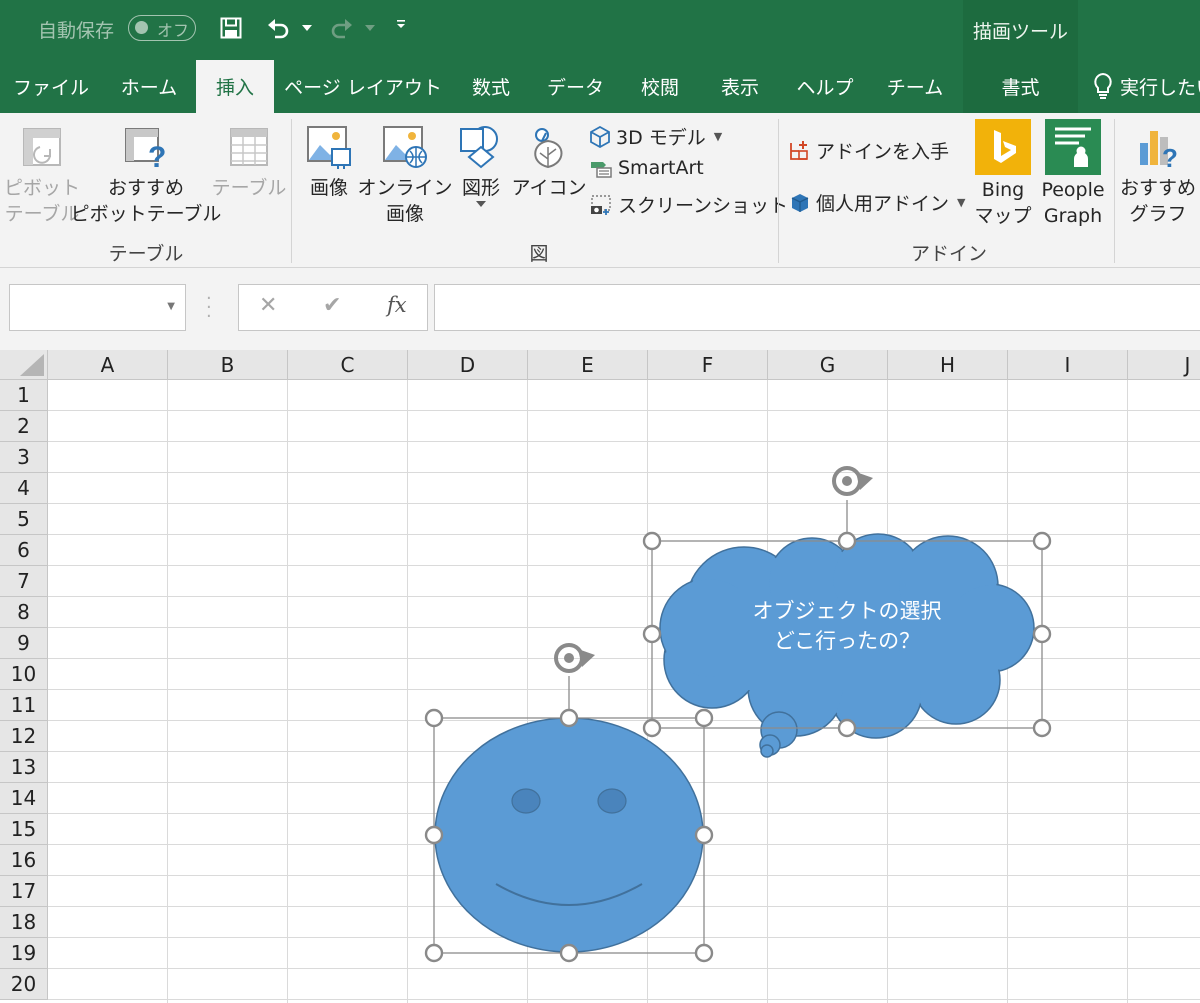 The height and width of the screenshot is (1003, 1200). I want to click on column-header-b: B, so click(228, 365).